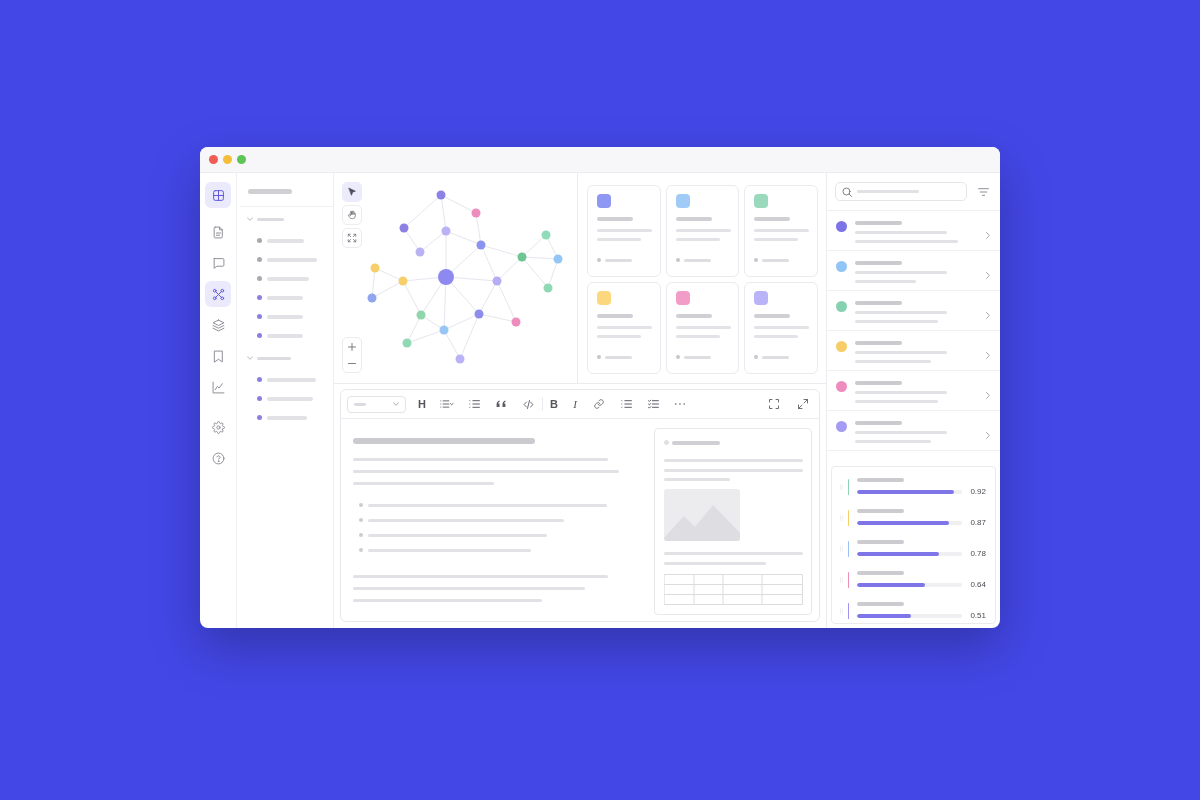  I want to click on expand-icon, so click(803, 404).